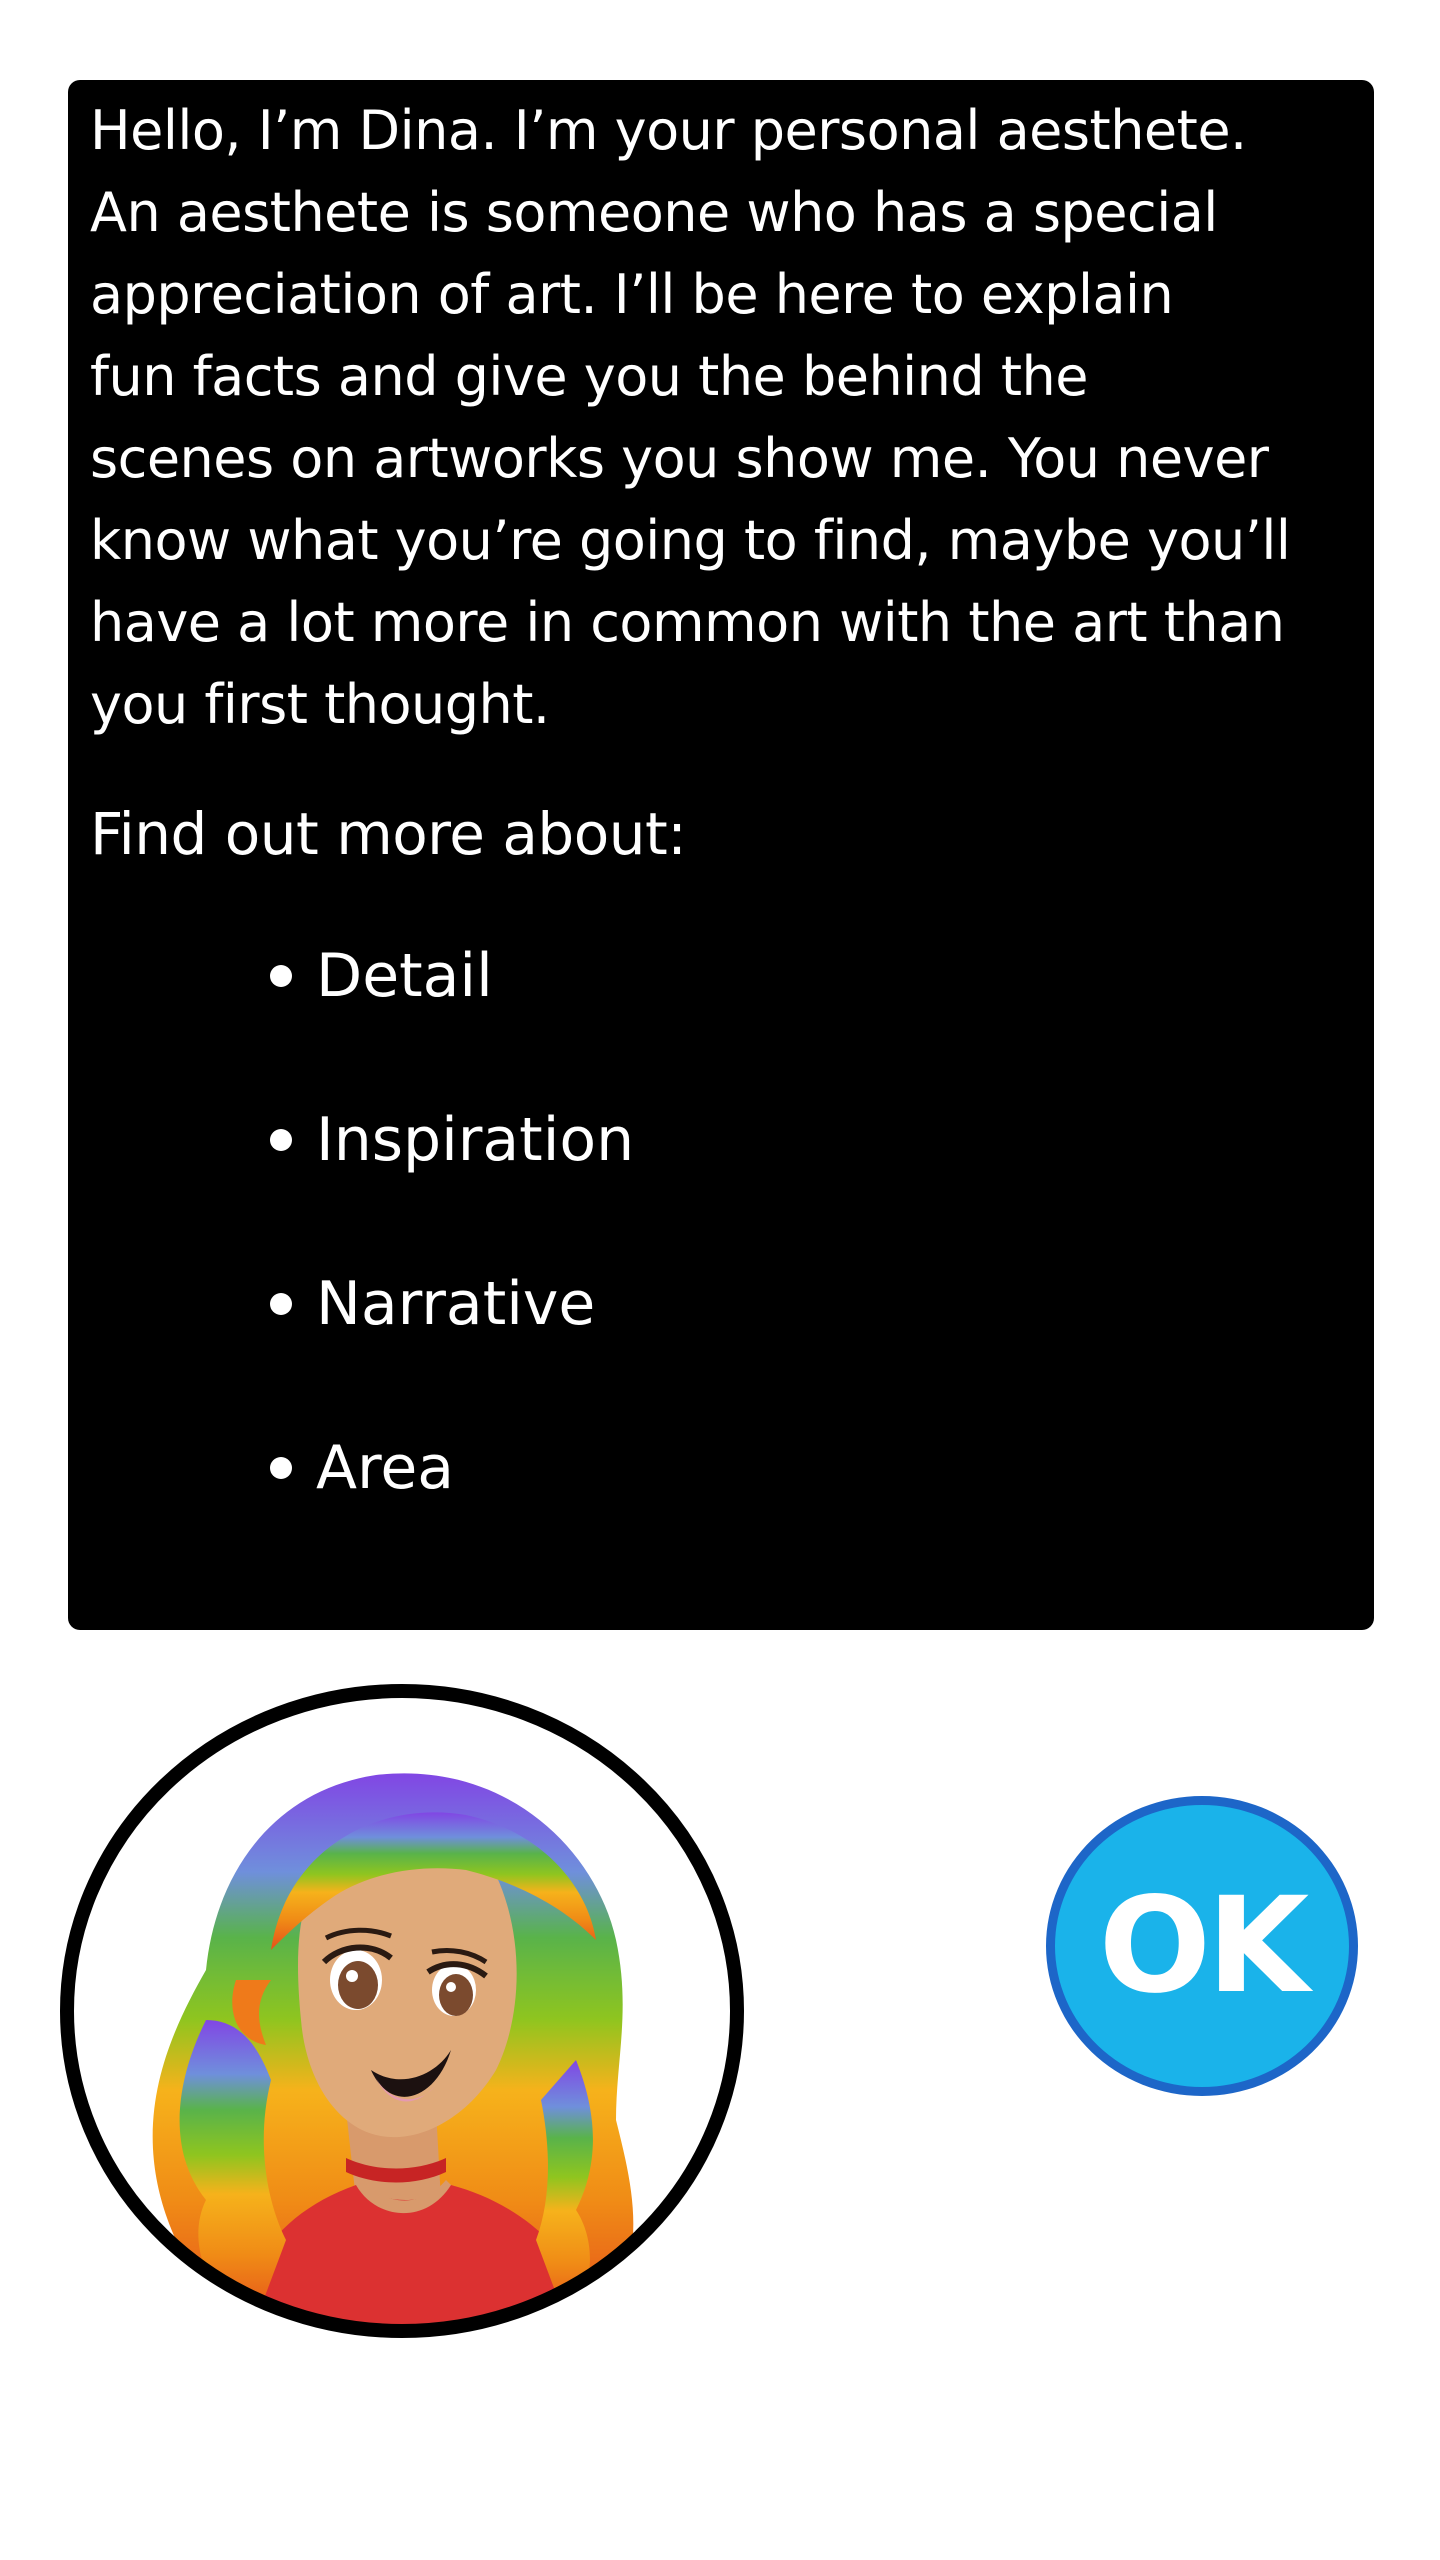  Describe the element at coordinates (815, 1468) in the screenshot. I see `topic-item-area: Area` at that location.